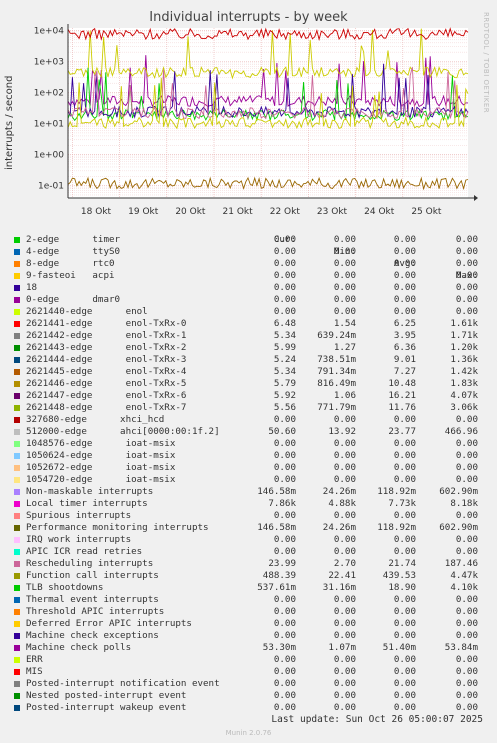 The height and width of the screenshot is (743, 497). I want to click on legend-avg-value: 118.92m, so click(396, 491).